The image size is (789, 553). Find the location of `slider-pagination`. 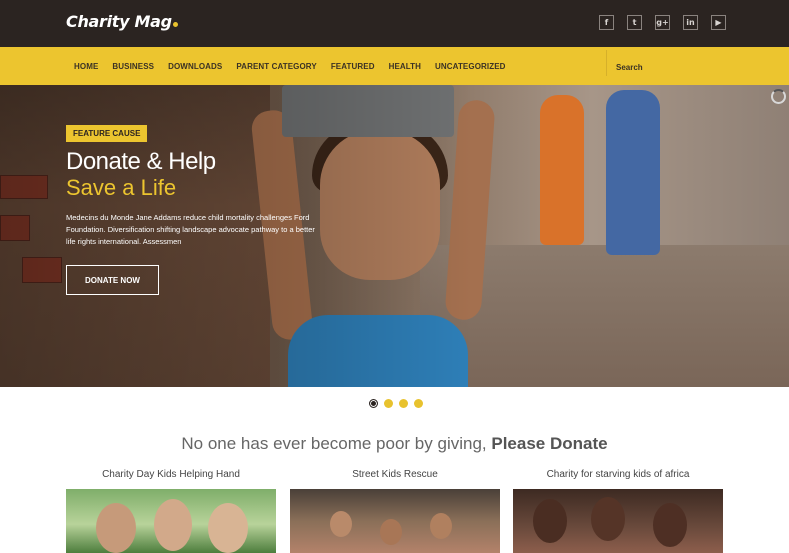

slider-pagination is located at coordinates (399, 403).